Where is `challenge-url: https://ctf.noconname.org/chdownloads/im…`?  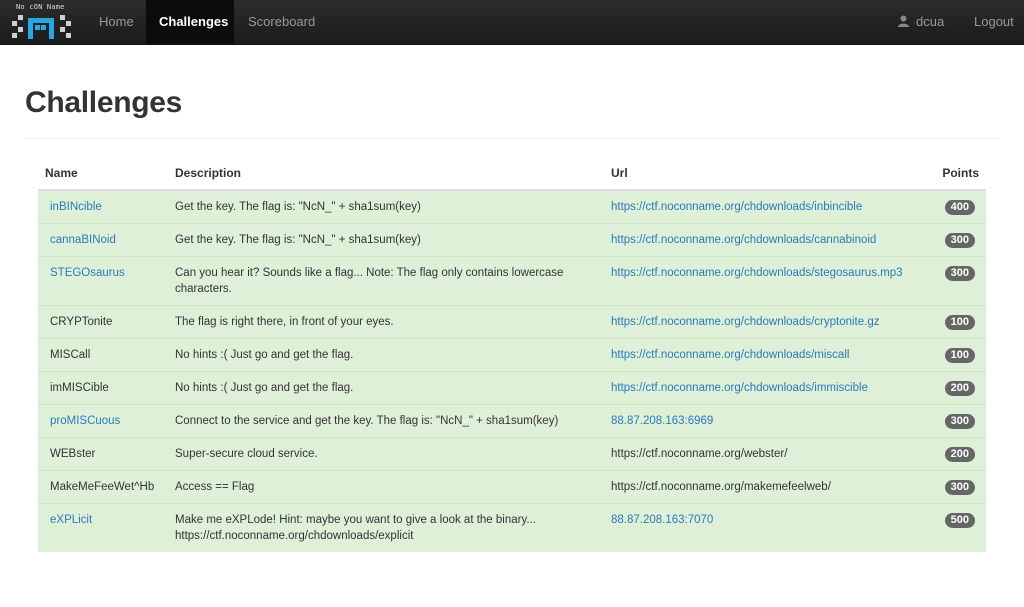
challenge-url: https://ctf.noconname.org/chdownloads/im… is located at coordinates (739, 388).